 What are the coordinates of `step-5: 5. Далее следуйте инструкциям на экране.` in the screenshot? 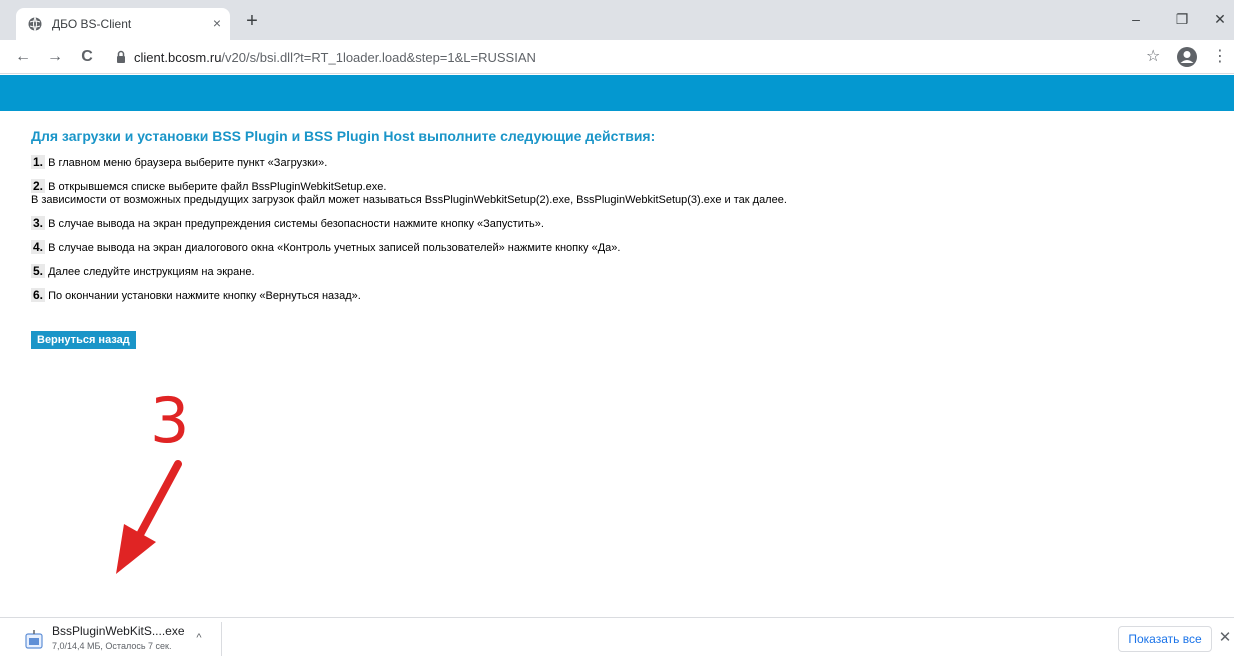 It's located at (621, 271).